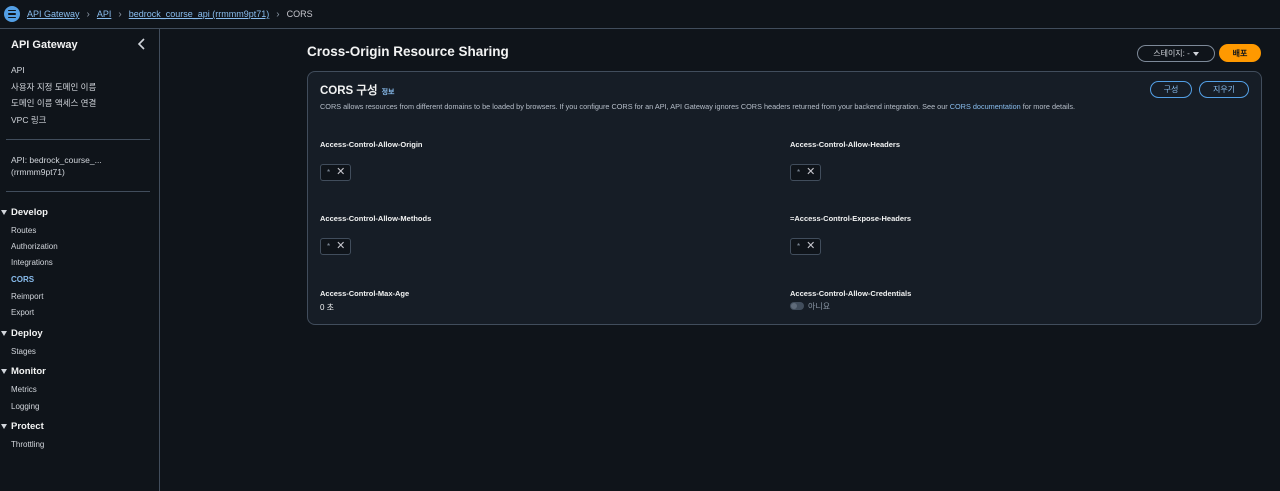 Image resolution: width=1280 pixels, height=491 pixels. What do you see at coordinates (327, 307) in the screenshot?
I see `max-age-value: 0 초` at bounding box center [327, 307].